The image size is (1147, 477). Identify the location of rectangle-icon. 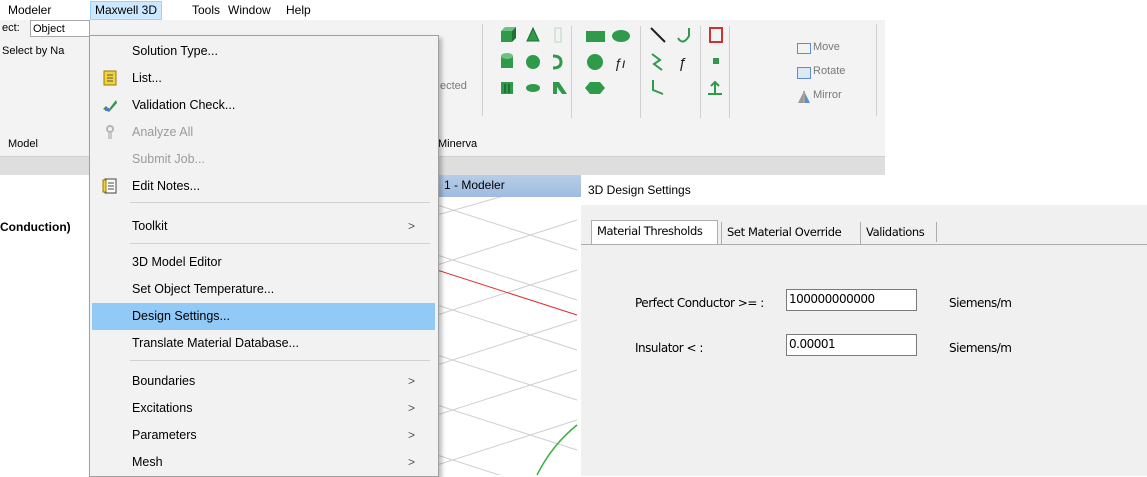
(595, 36).